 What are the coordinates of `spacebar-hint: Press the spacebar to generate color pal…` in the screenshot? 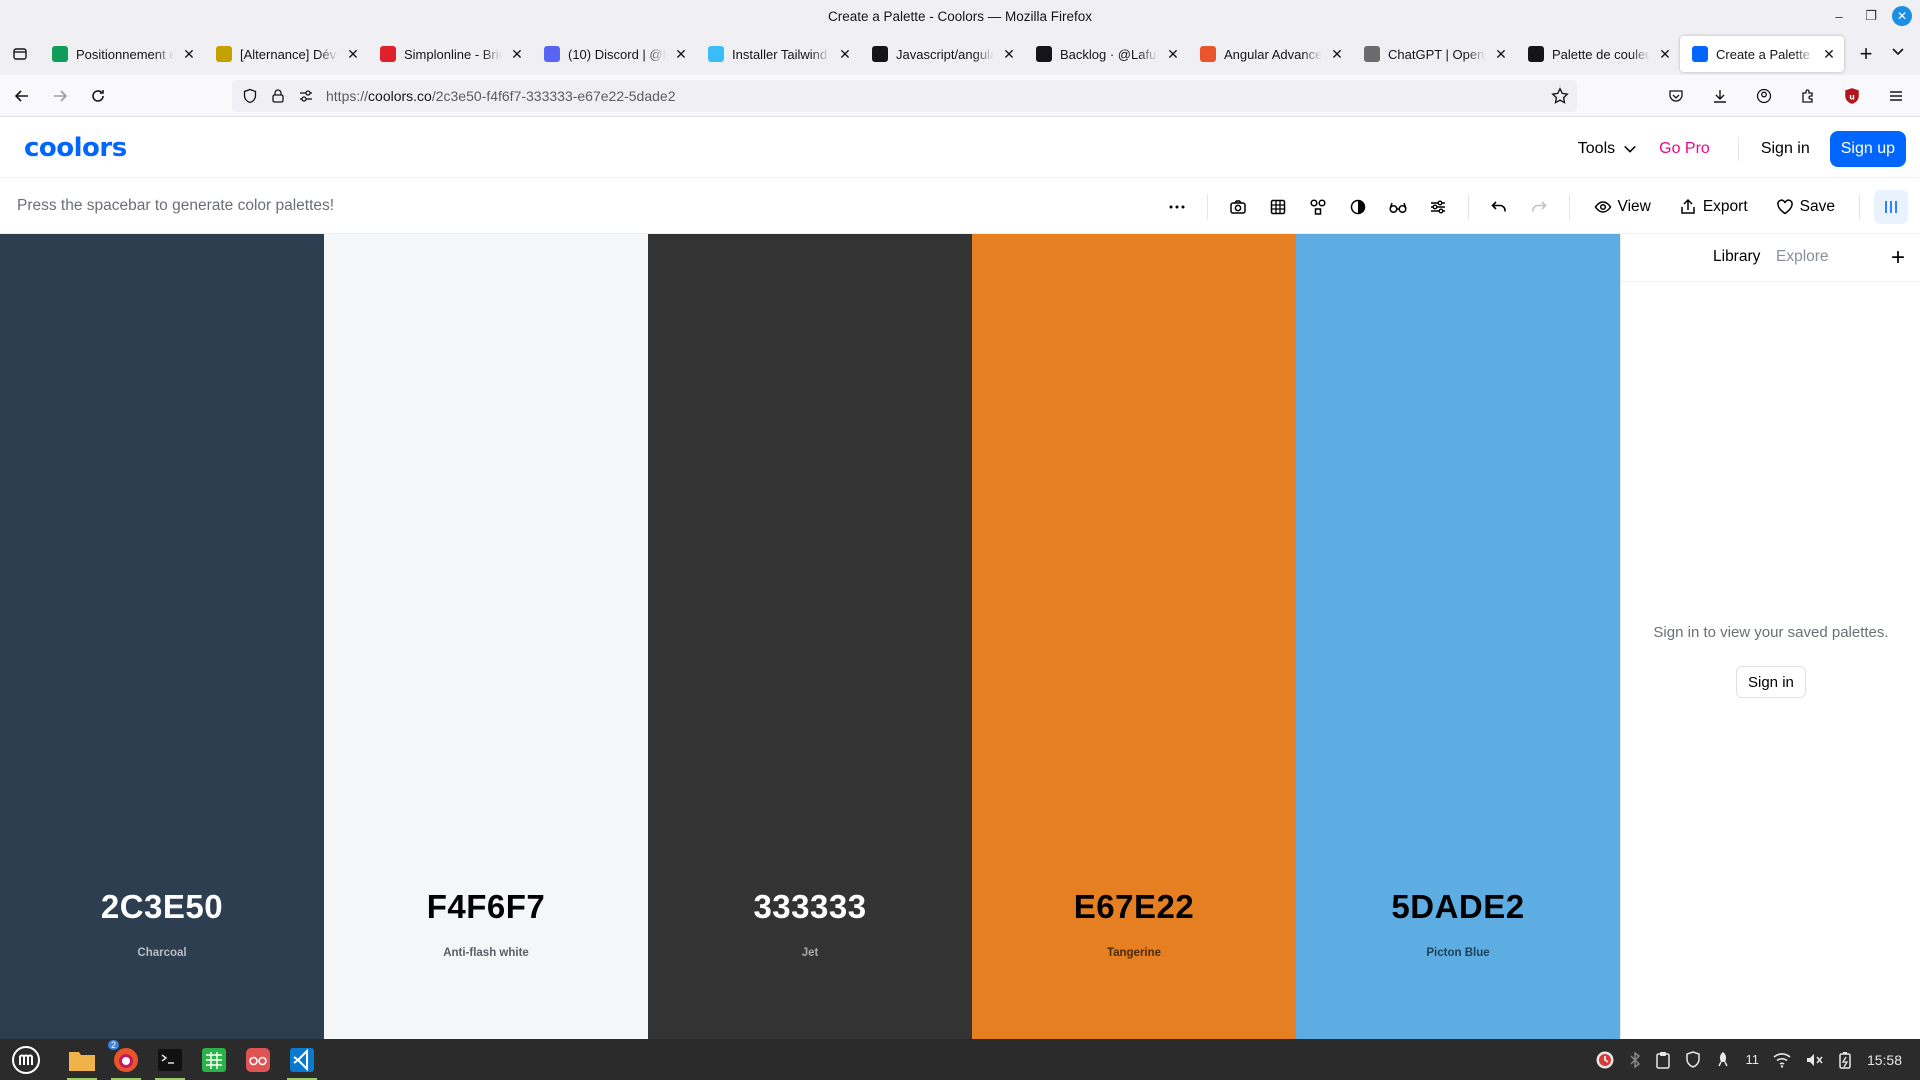 It's located at (176, 205).